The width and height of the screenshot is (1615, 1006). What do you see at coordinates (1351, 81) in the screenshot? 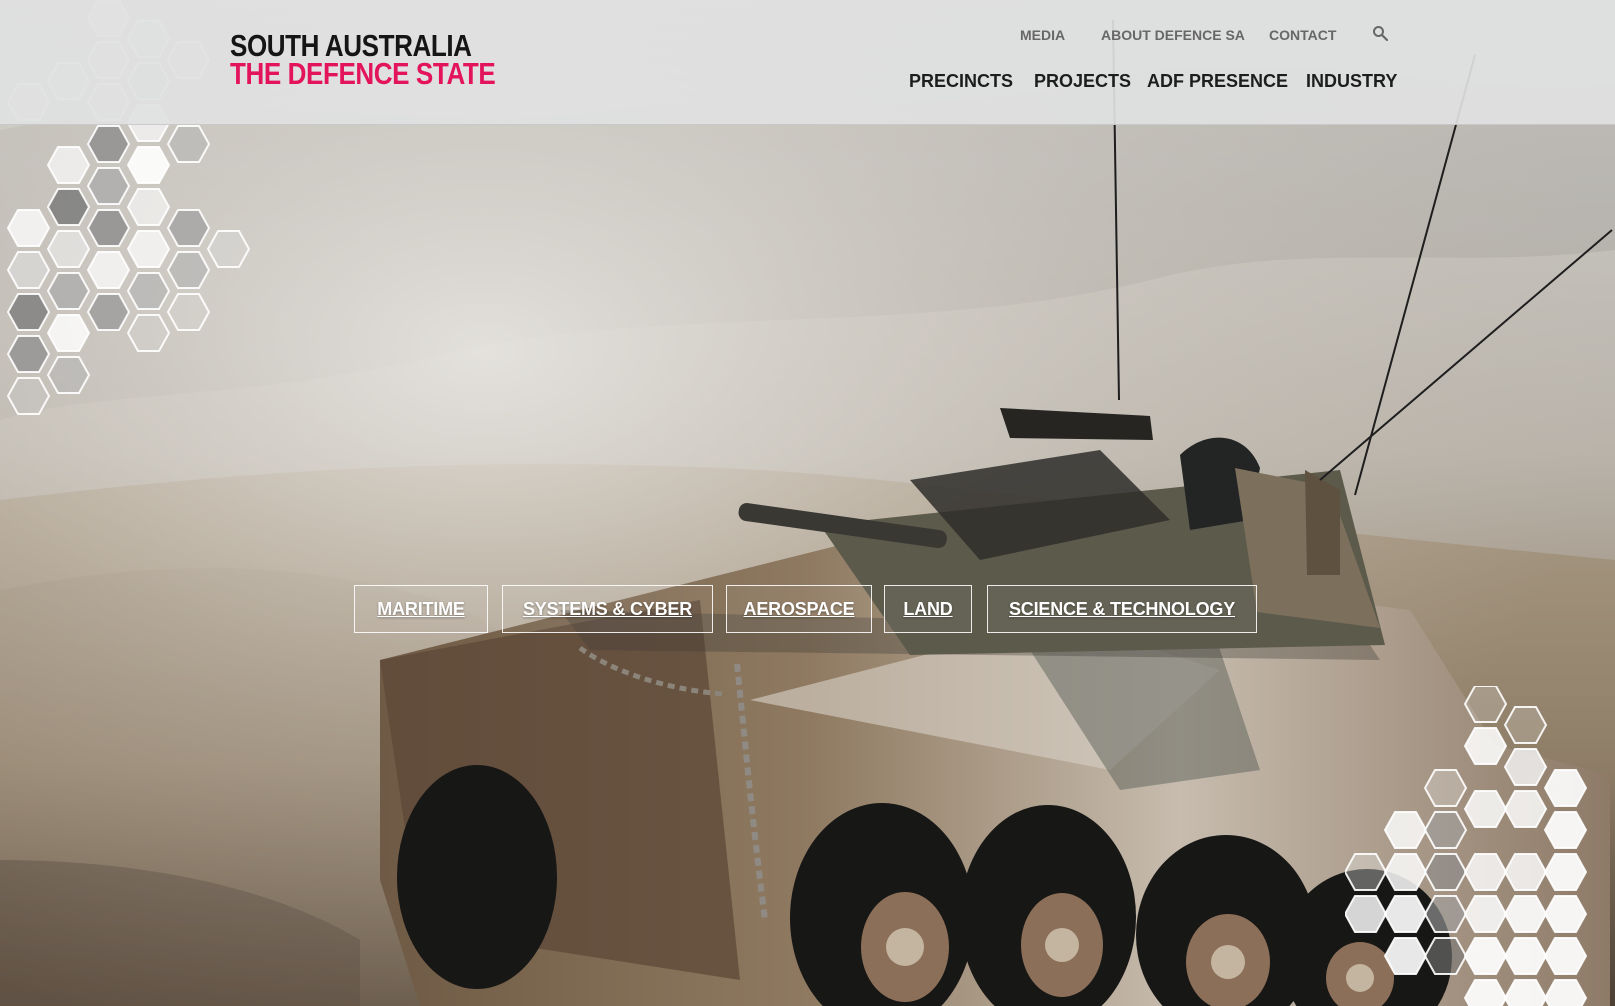
I see `main-nav-industry: INDUSTRY` at bounding box center [1351, 81].